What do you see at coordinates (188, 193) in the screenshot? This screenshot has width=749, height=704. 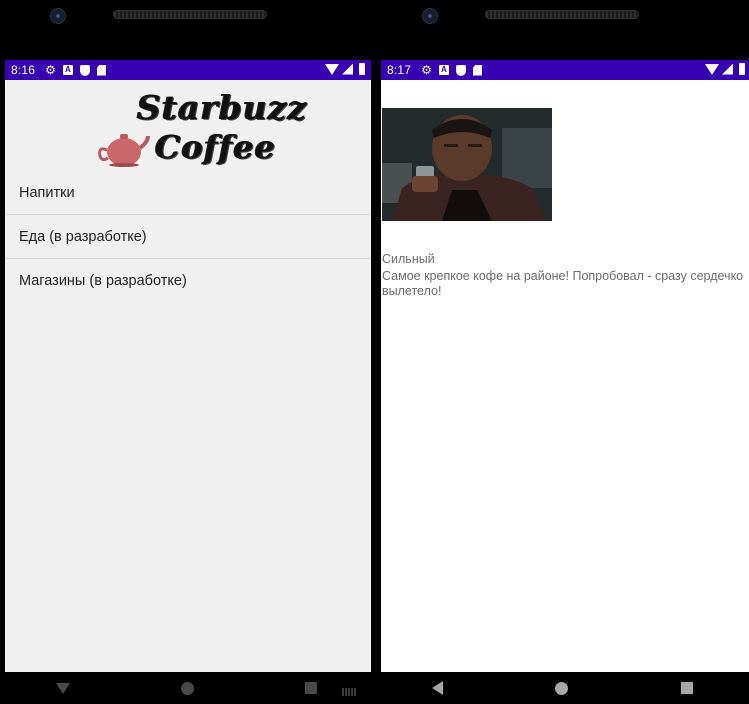 I see `menu-item-drinks: Напитки` at bounding box center [188, 193].